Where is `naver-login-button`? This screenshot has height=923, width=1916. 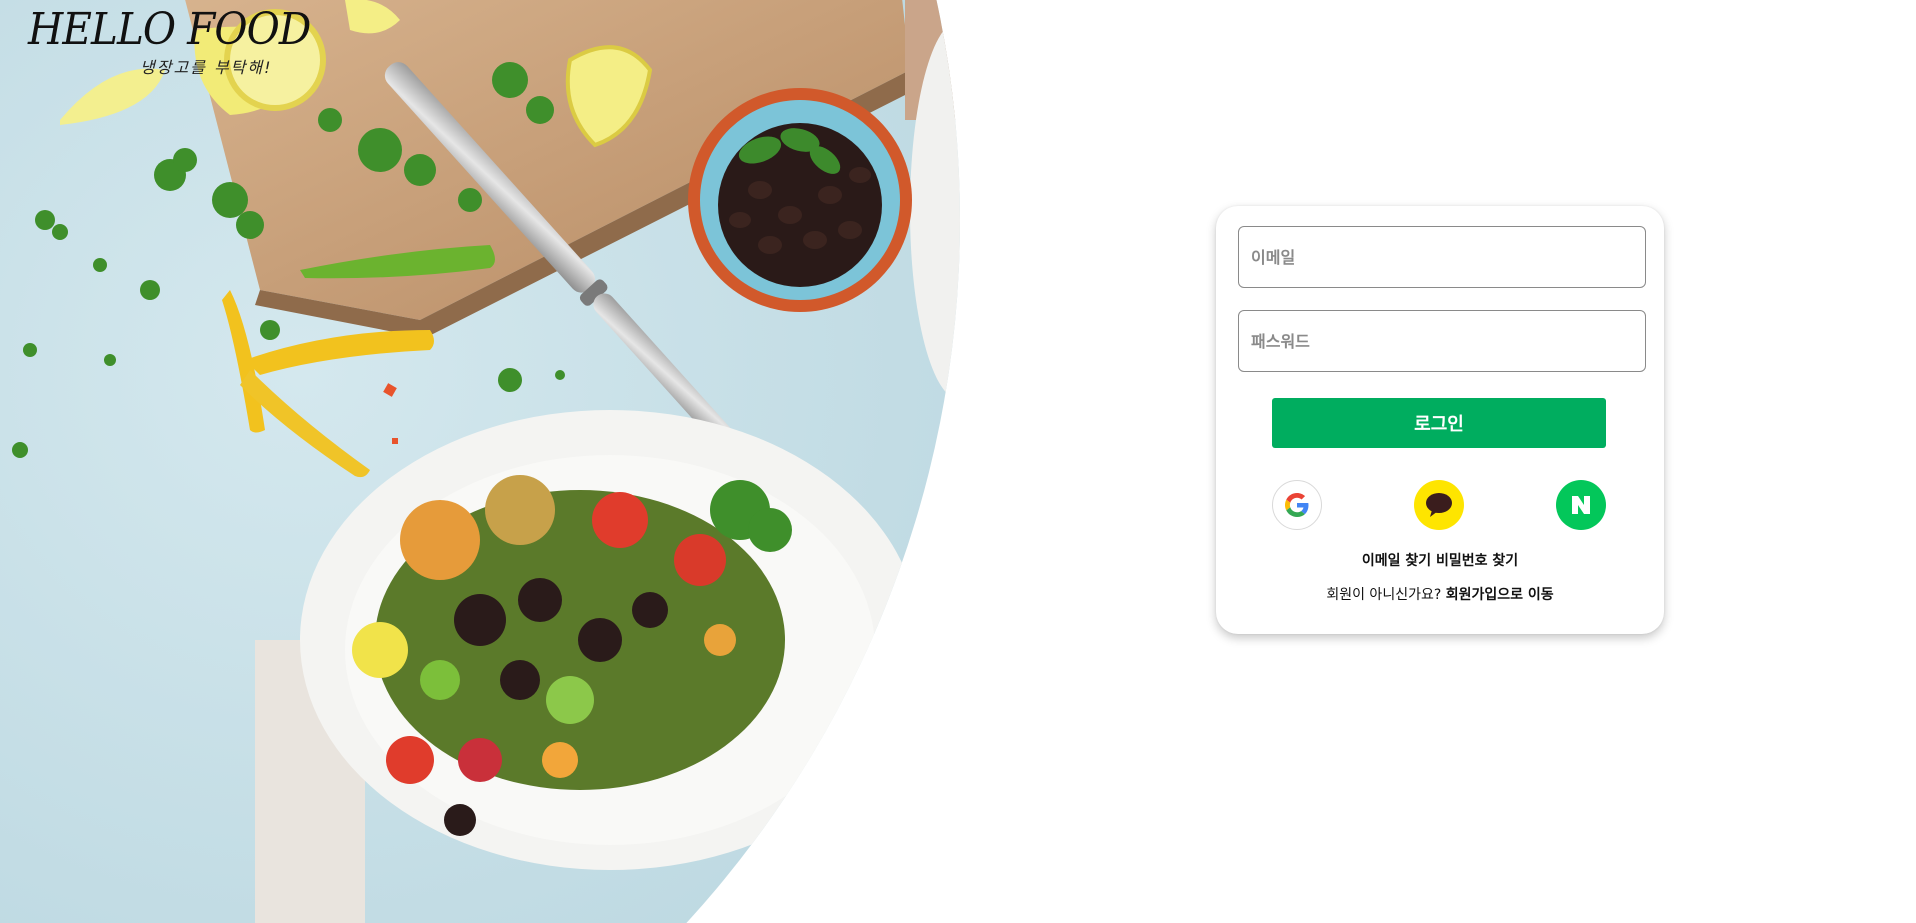 naver-login-button is located at coordinates (1581, 505).